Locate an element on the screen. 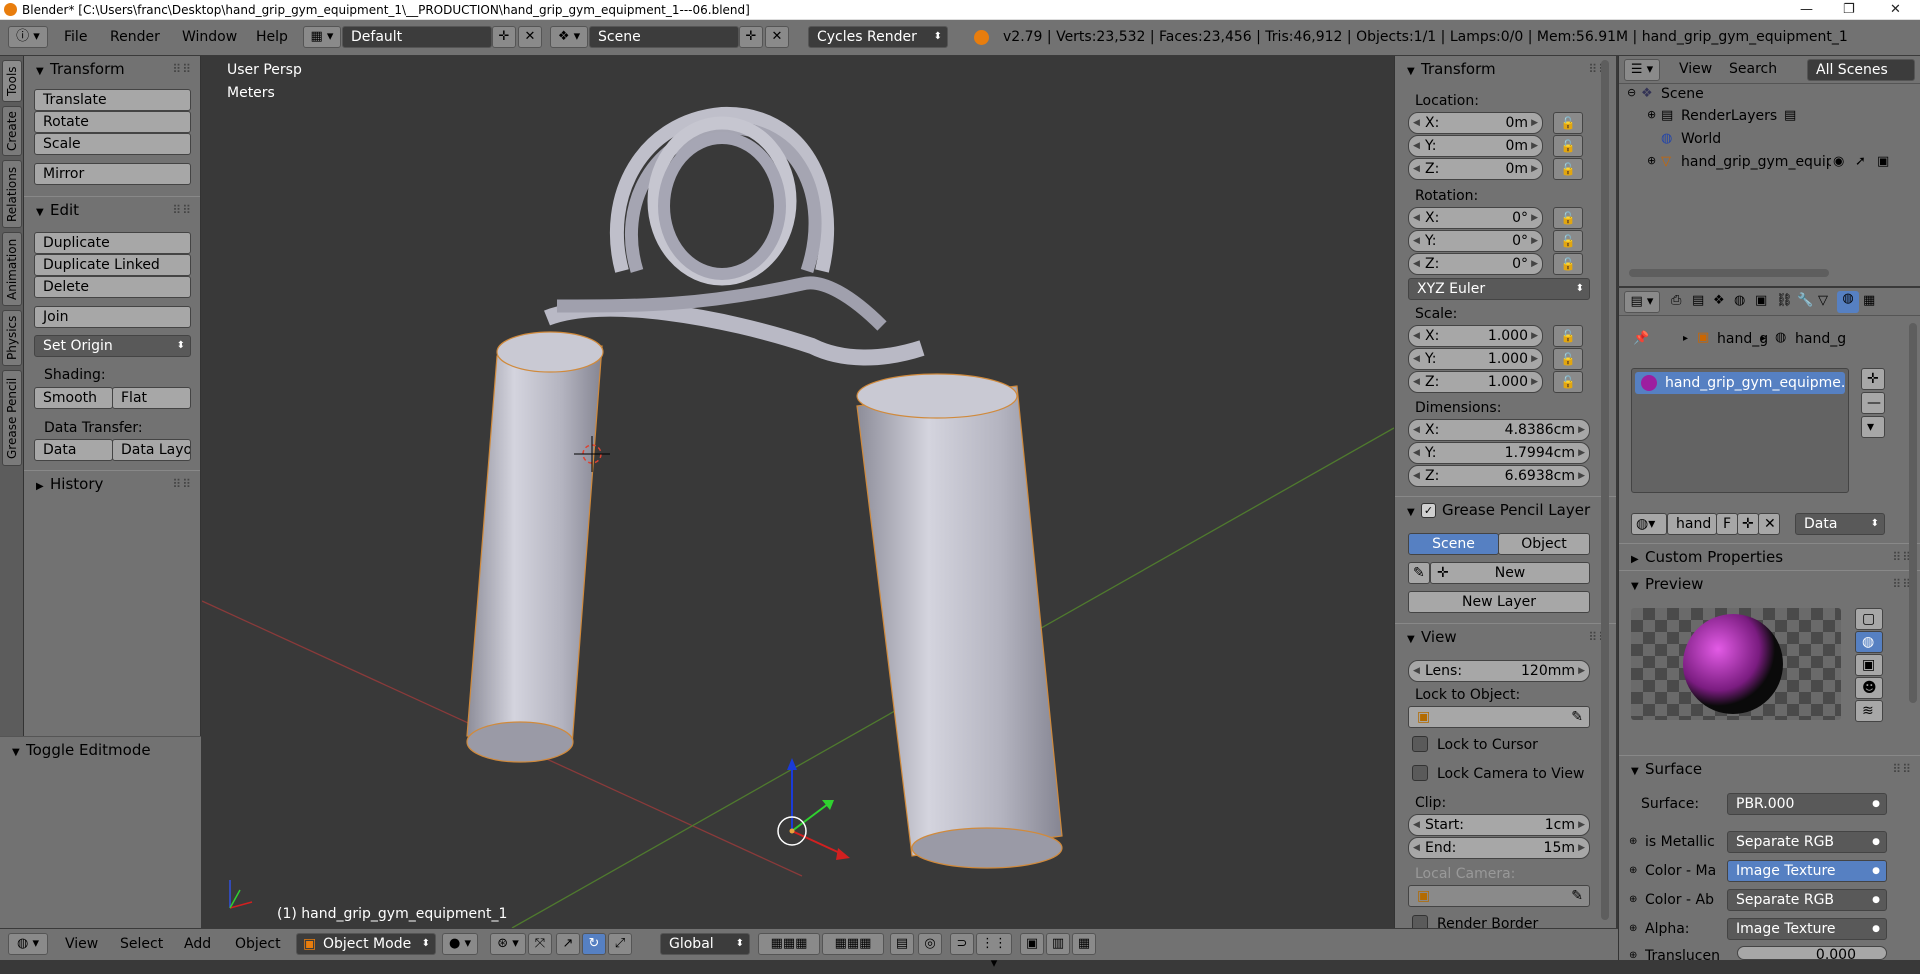 Image resolution: width=1920 pixels, height=974 pixels. menu-render: Render is located at coordinates (135, 37).